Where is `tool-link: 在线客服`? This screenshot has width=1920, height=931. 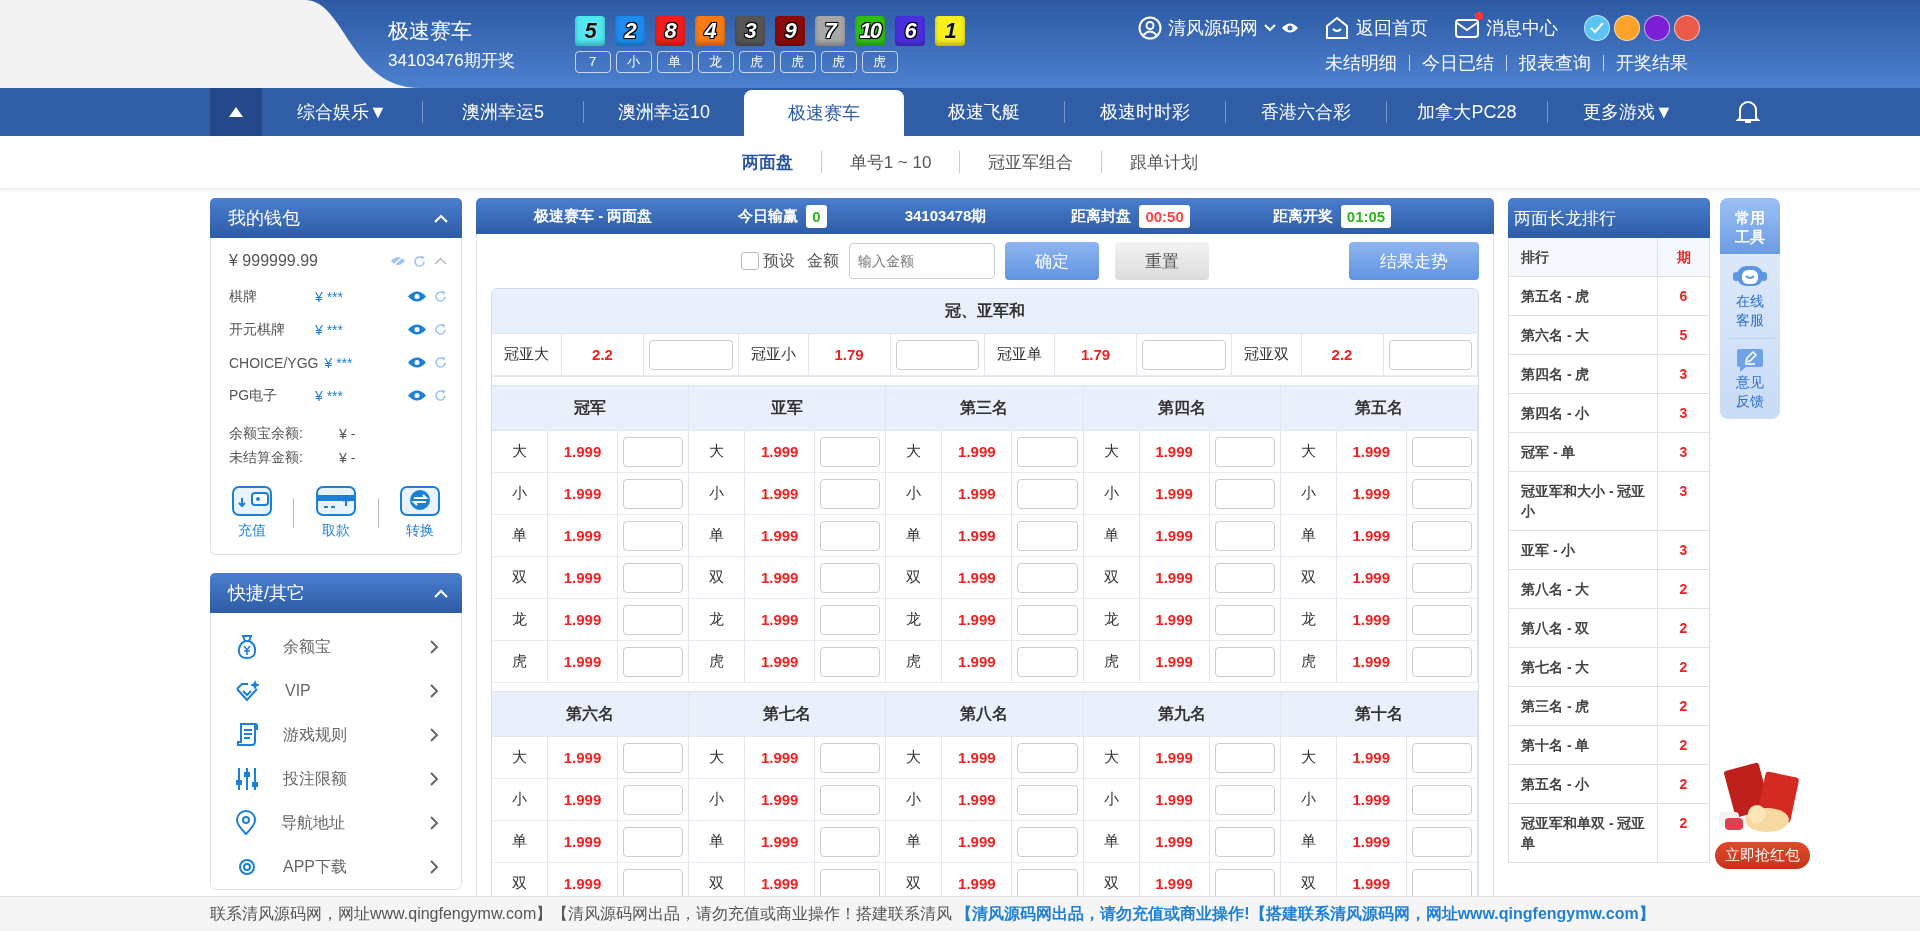
tool-link: 在线客服 is located at coordinates (1750, 311).